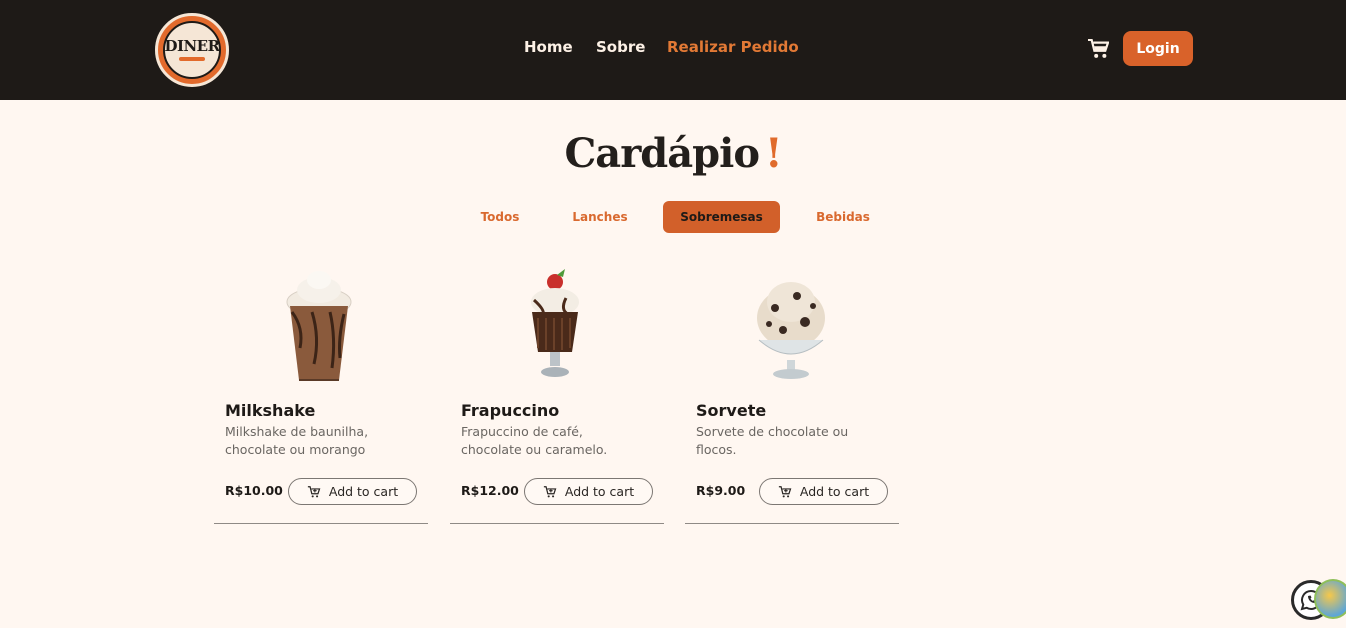 This screenshot has width=1346, height=628. What do you see at coordinates (1158, 48) in the screenshot?
I see `login-button: Login` at bounding box center [1158, 48].